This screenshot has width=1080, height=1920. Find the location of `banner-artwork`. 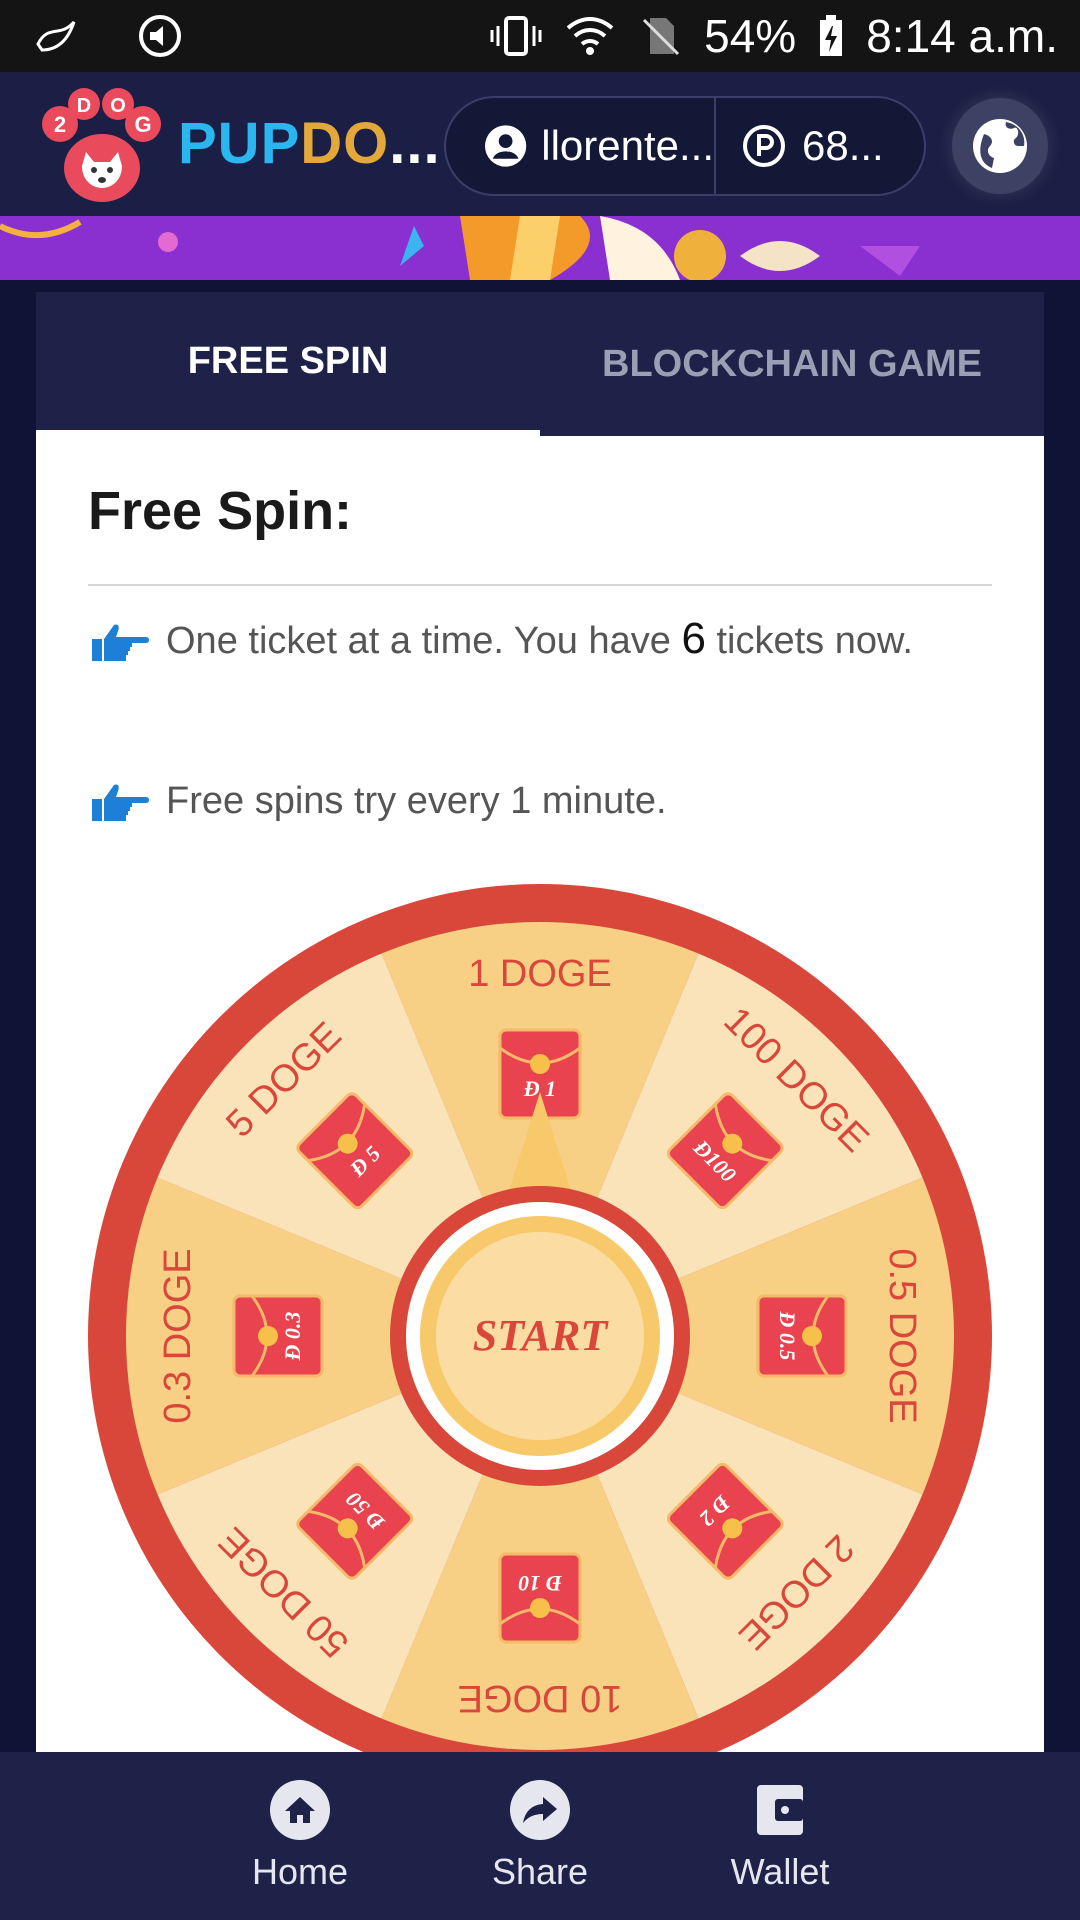

banner-artwork is located at coordinates (540, 248).